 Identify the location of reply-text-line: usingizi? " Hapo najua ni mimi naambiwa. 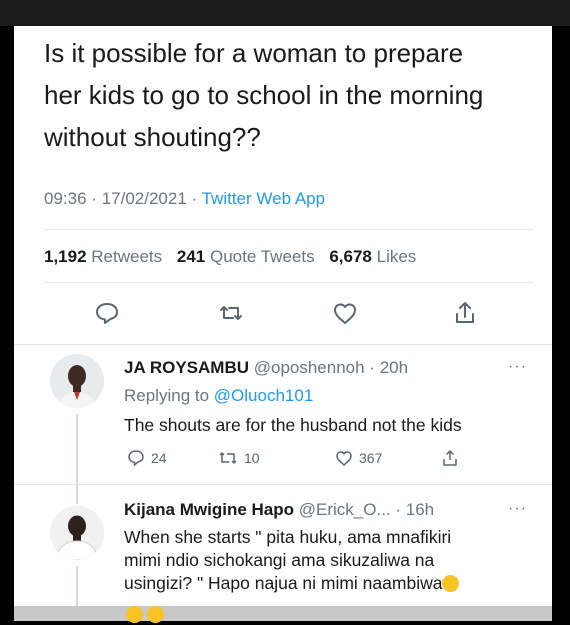
(292, 583).